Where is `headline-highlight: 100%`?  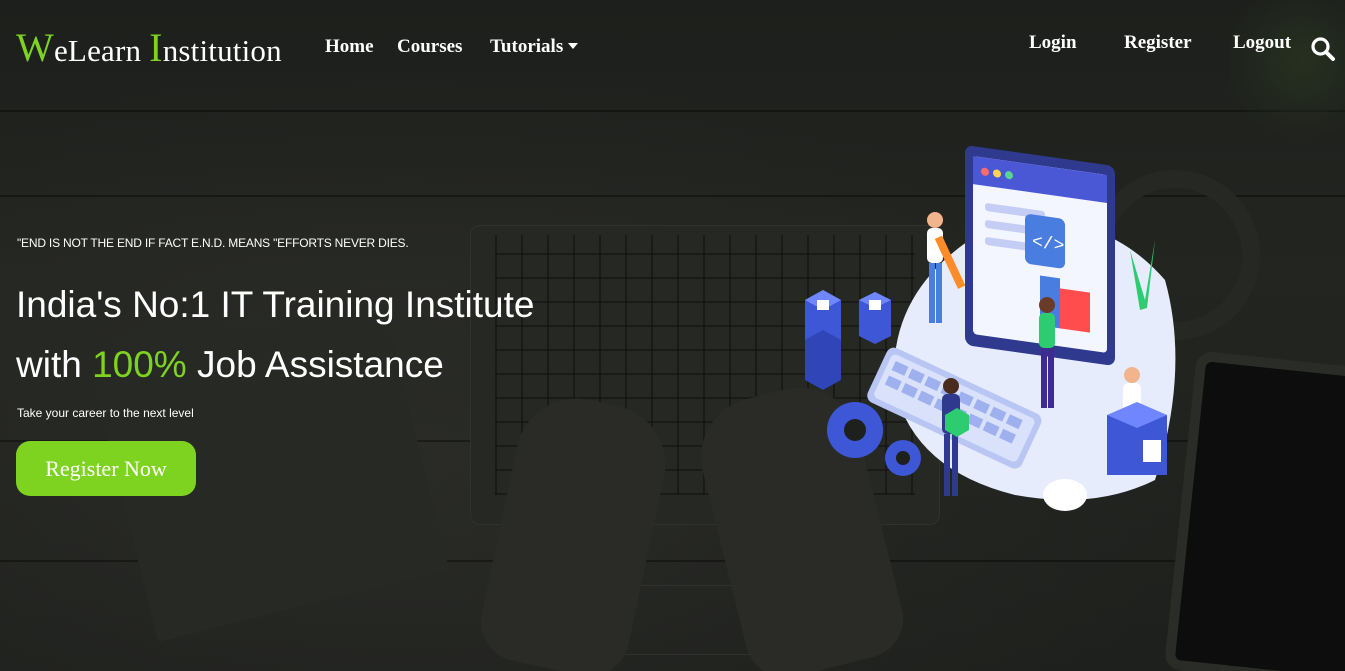 headline-highlight: 100% is located at coordinates (139, 364).